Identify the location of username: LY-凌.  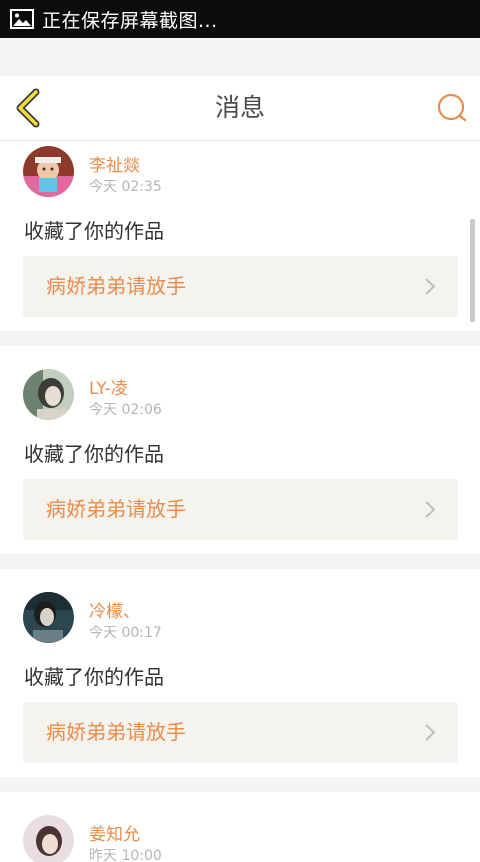
(108, 386).